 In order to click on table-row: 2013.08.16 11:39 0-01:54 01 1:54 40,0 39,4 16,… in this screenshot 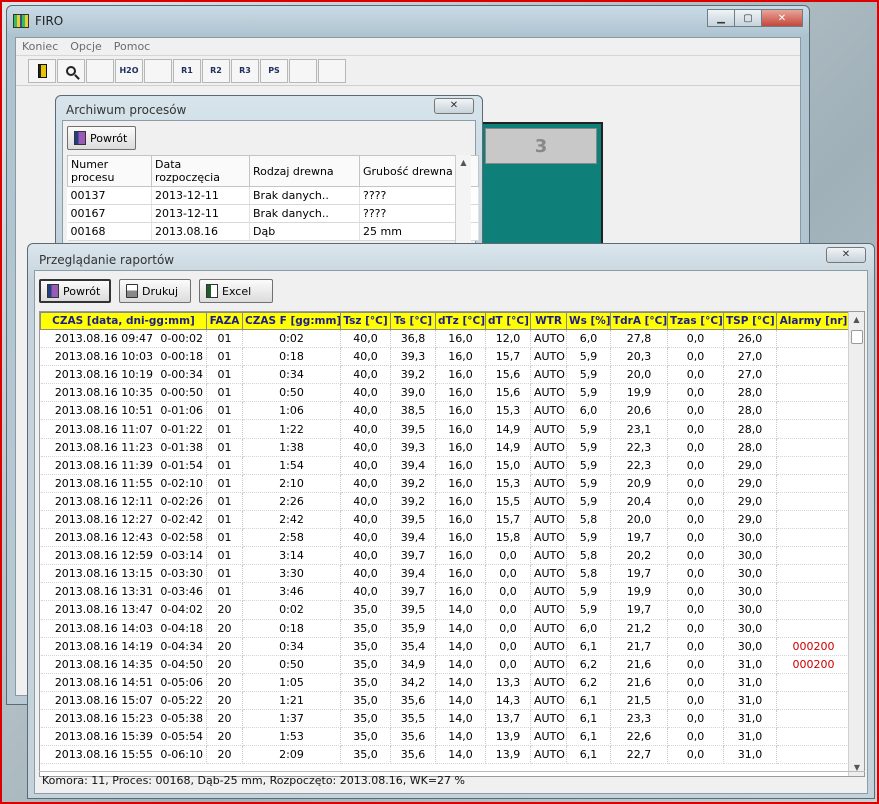, I will do `click(445, 465)`.